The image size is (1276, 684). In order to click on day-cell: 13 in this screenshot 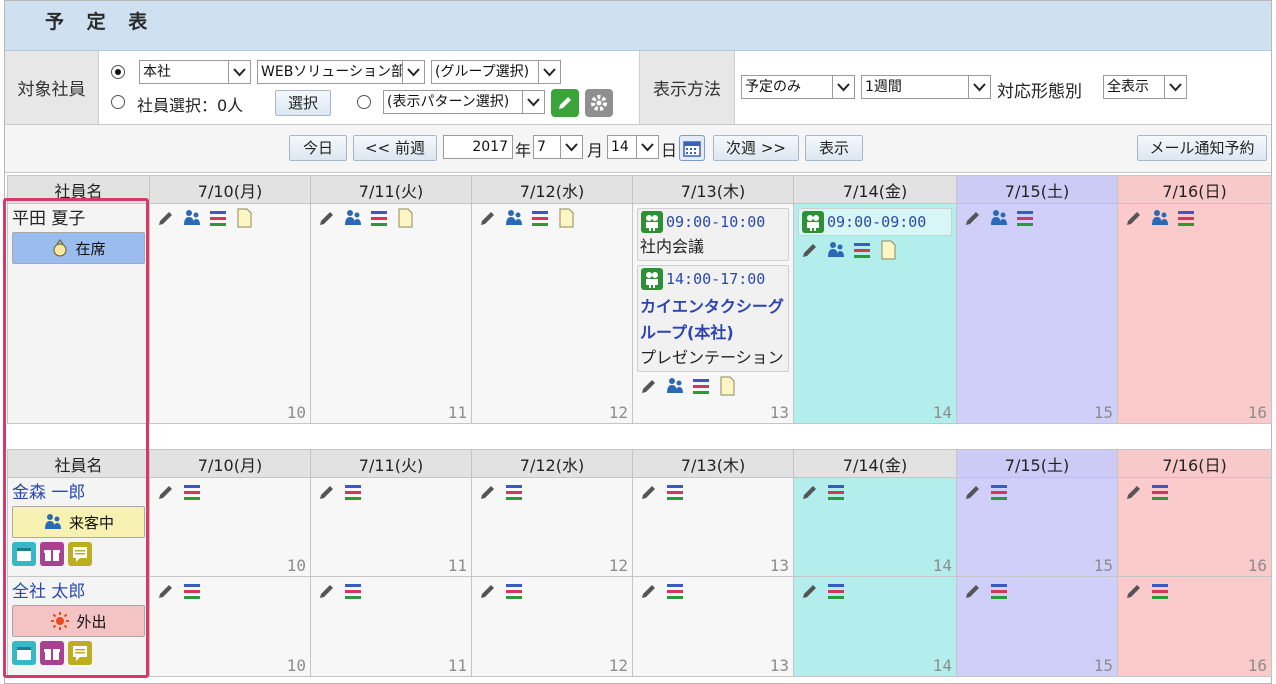, I will do `click(713, 626)`.